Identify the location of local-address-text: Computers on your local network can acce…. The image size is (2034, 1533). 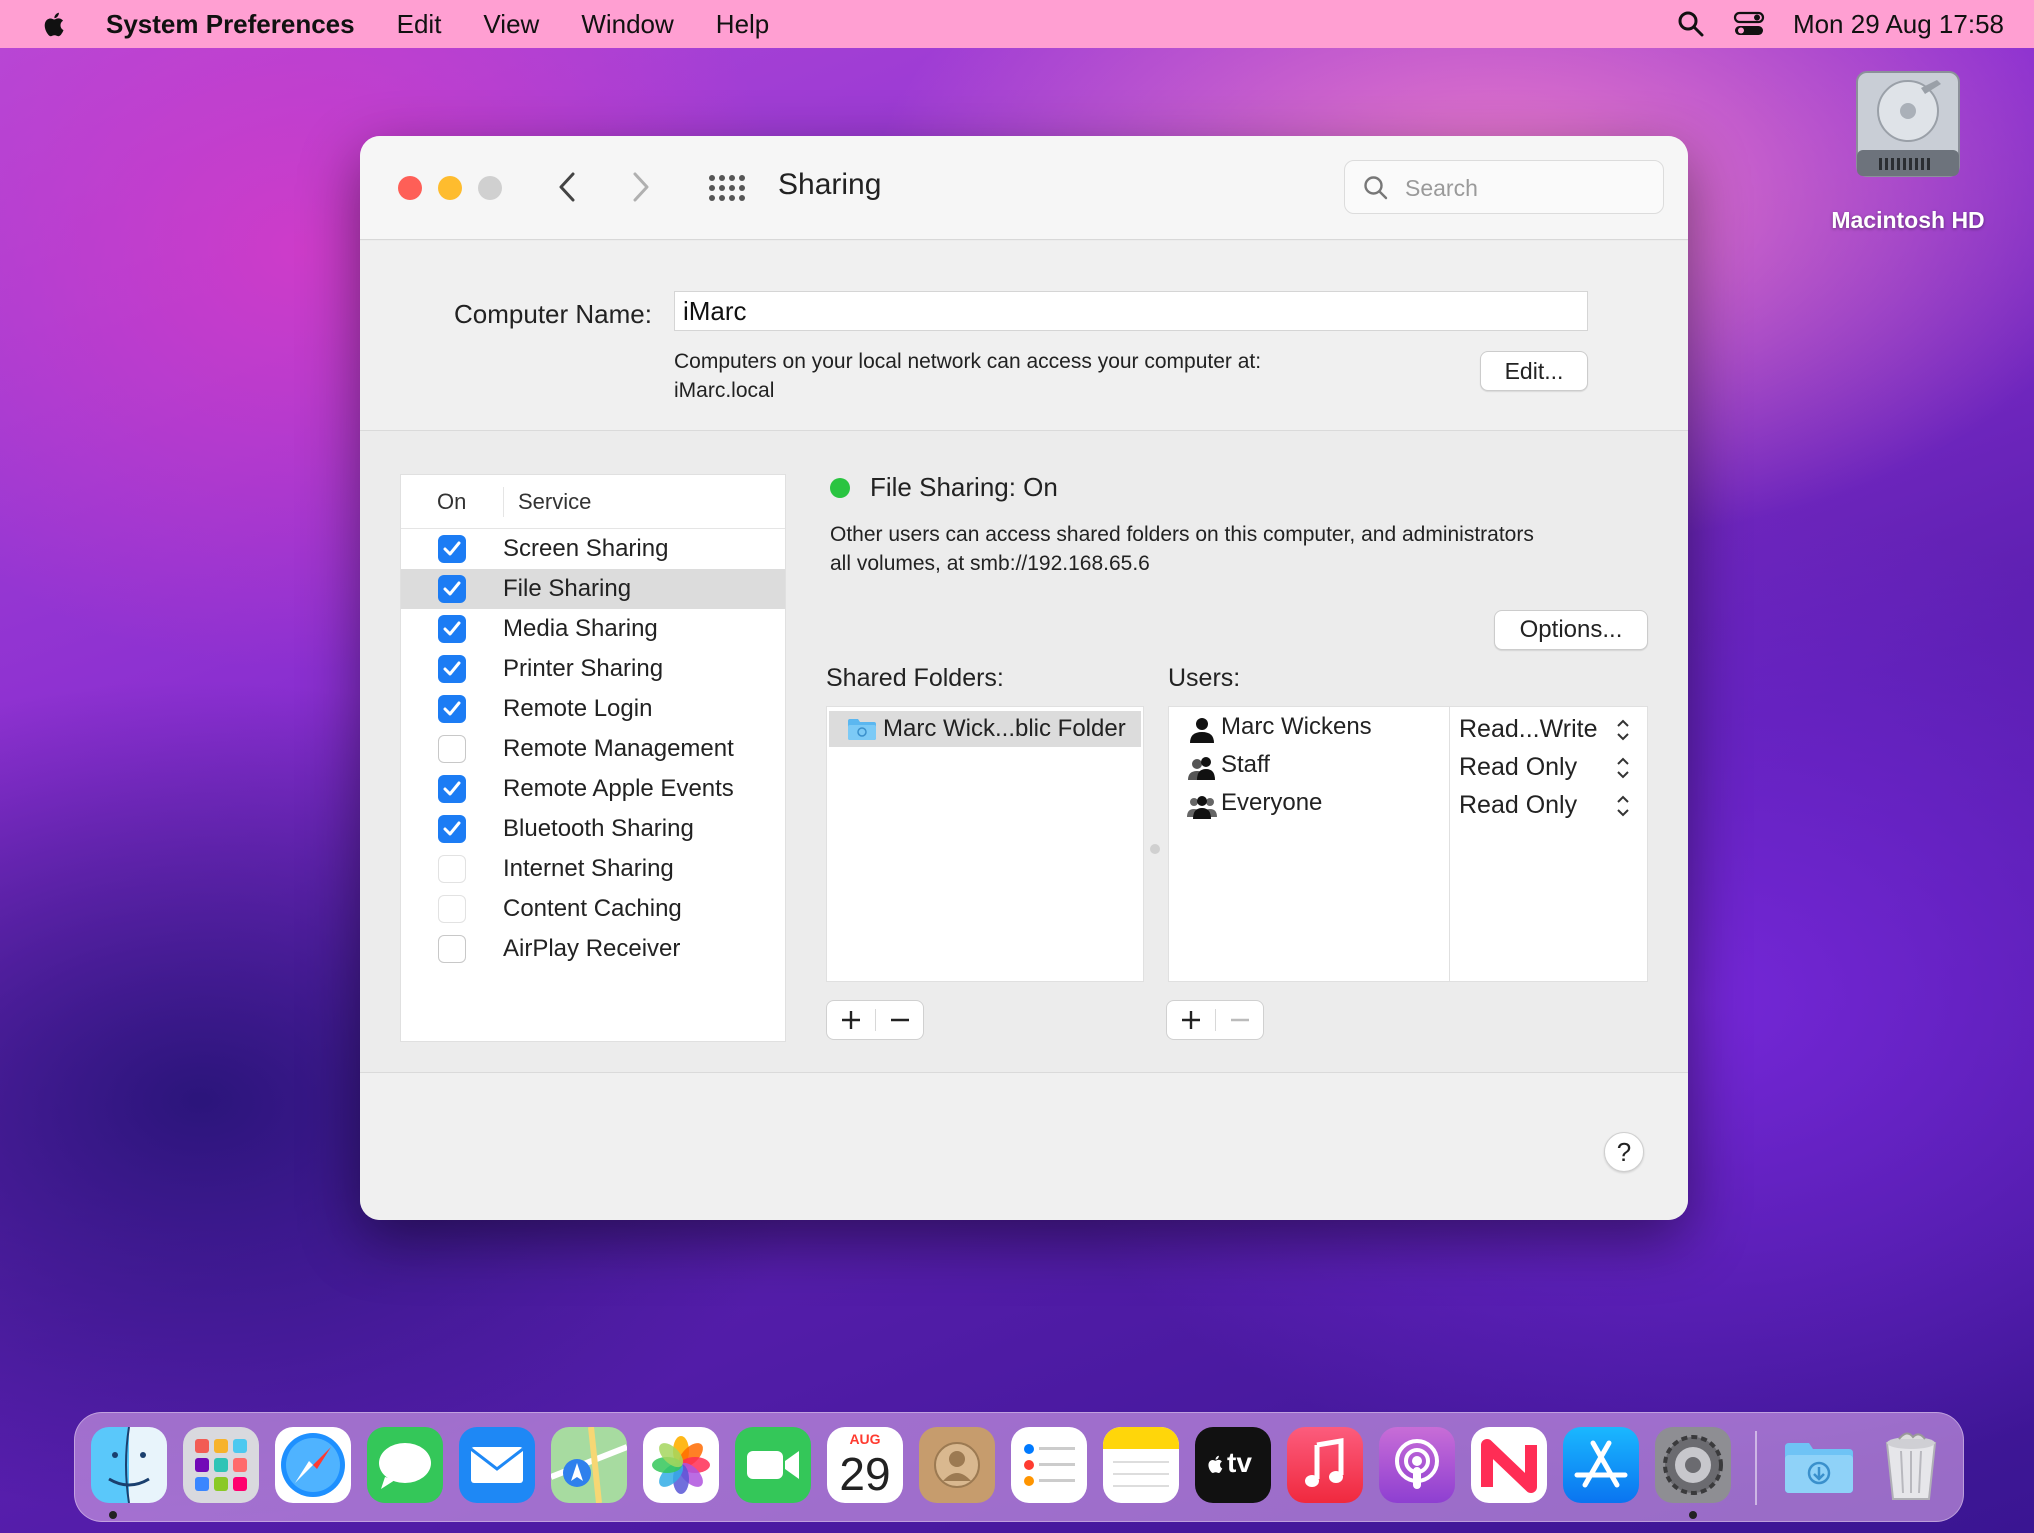
(967, 376).